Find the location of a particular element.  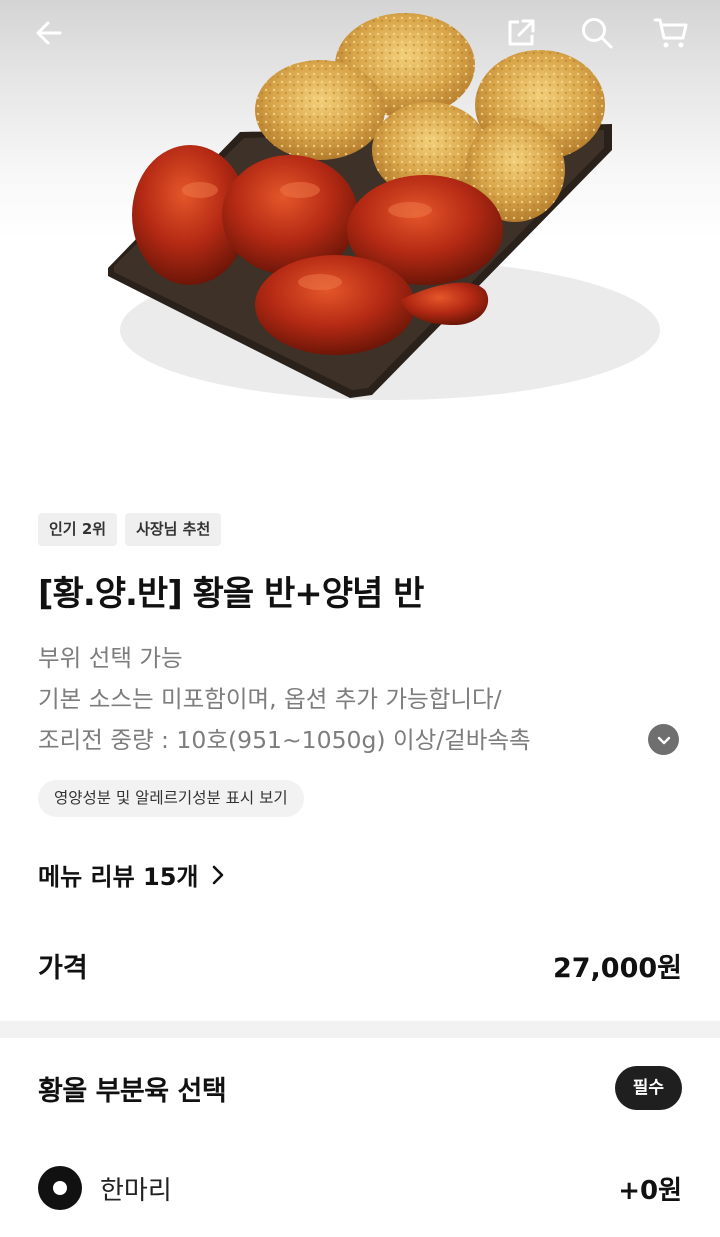

description-line: 조리전 중량 : 10호(951~1050g) 이상/겉바속촉 is located at coordinates (338, 740).